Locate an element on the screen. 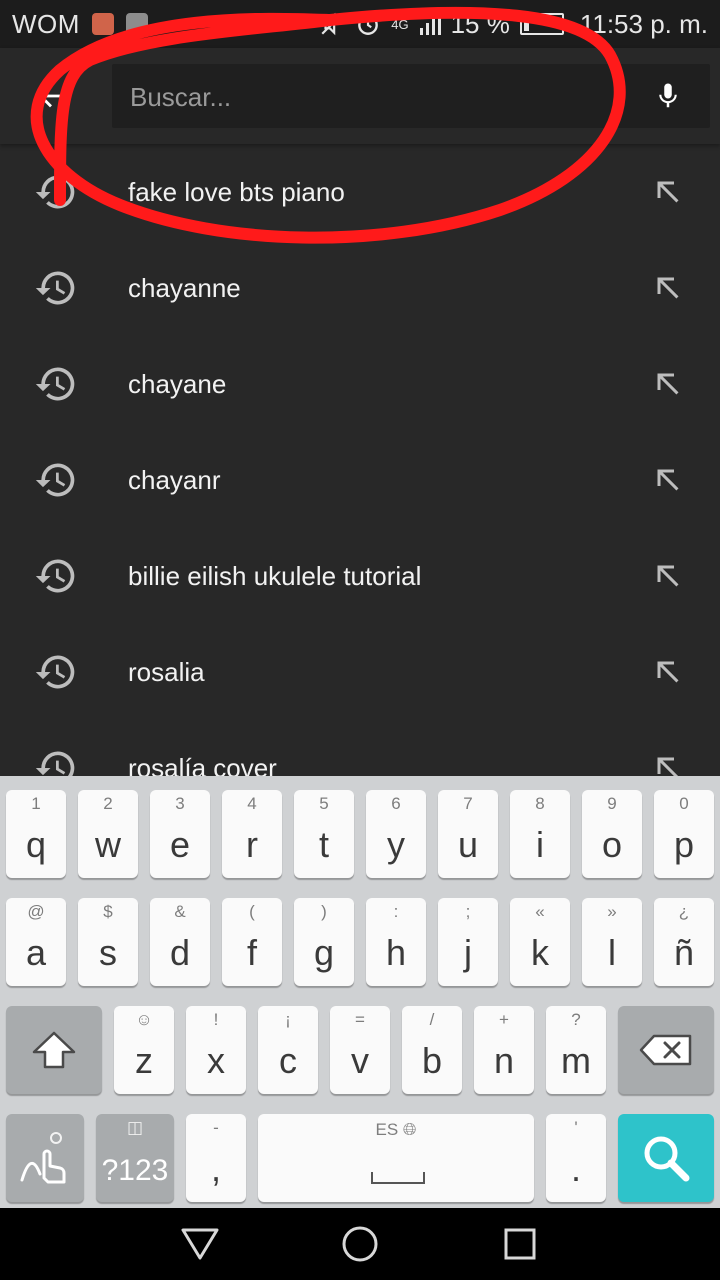  shift-key is located at coordinates (54, 1050).